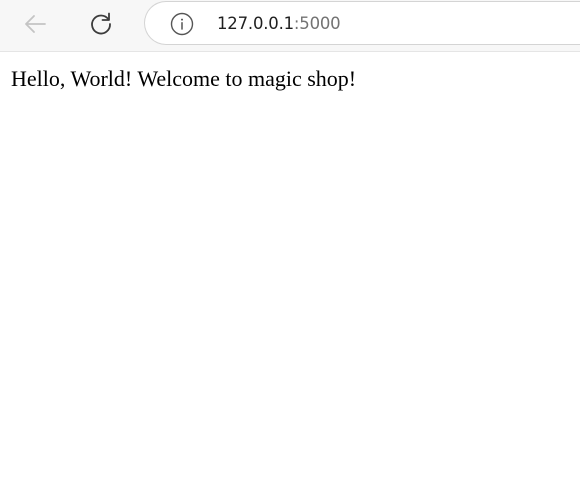 The width and height of the screenshot is (580, 478). I want to click on url-text: 127.0.0.1:5000, so click(279, 24).